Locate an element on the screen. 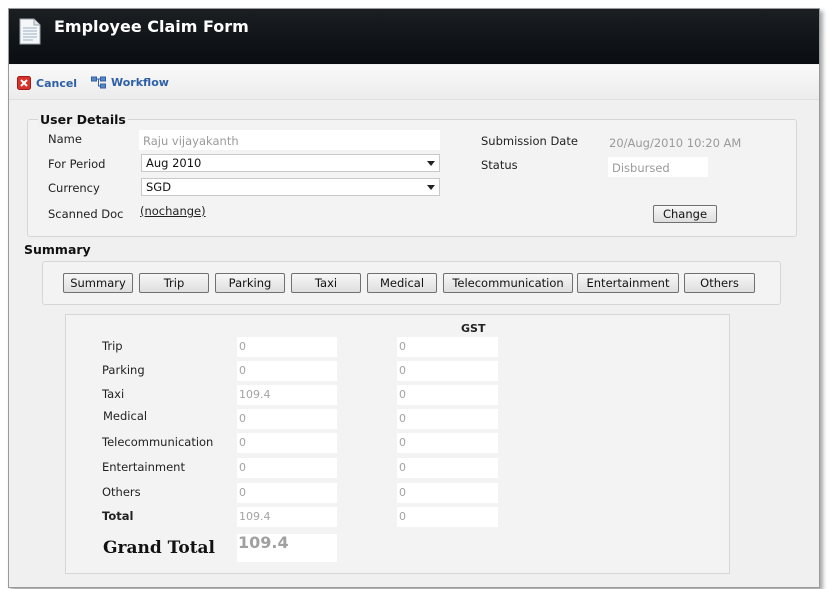 The height and width of the screenshot is (589, 829). amount-trip: 0 is located at coordinates (287, 347).